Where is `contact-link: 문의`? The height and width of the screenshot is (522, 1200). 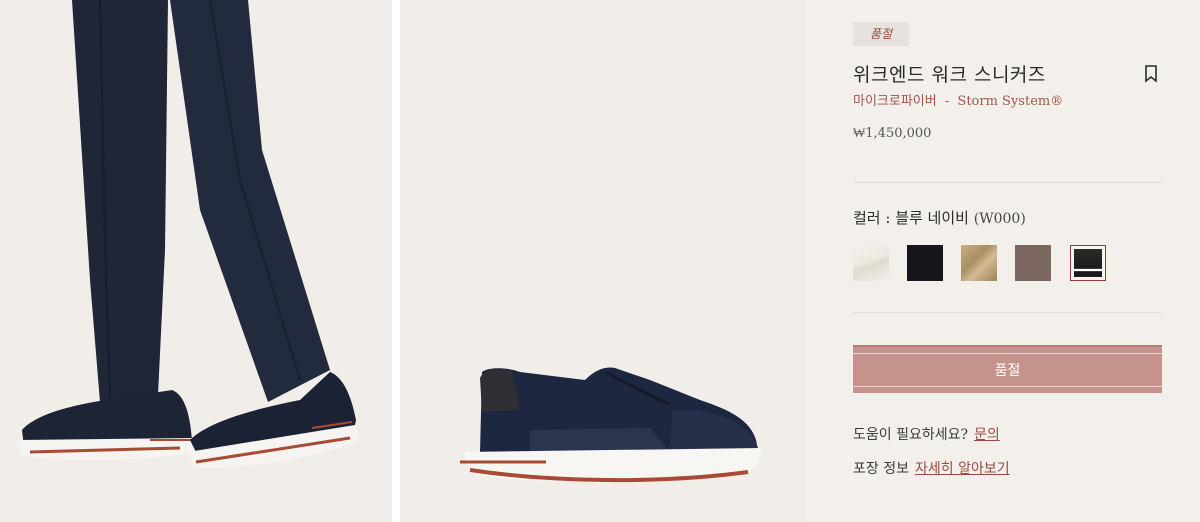
contact-link: 문의 is located at coordinates (987, 435).